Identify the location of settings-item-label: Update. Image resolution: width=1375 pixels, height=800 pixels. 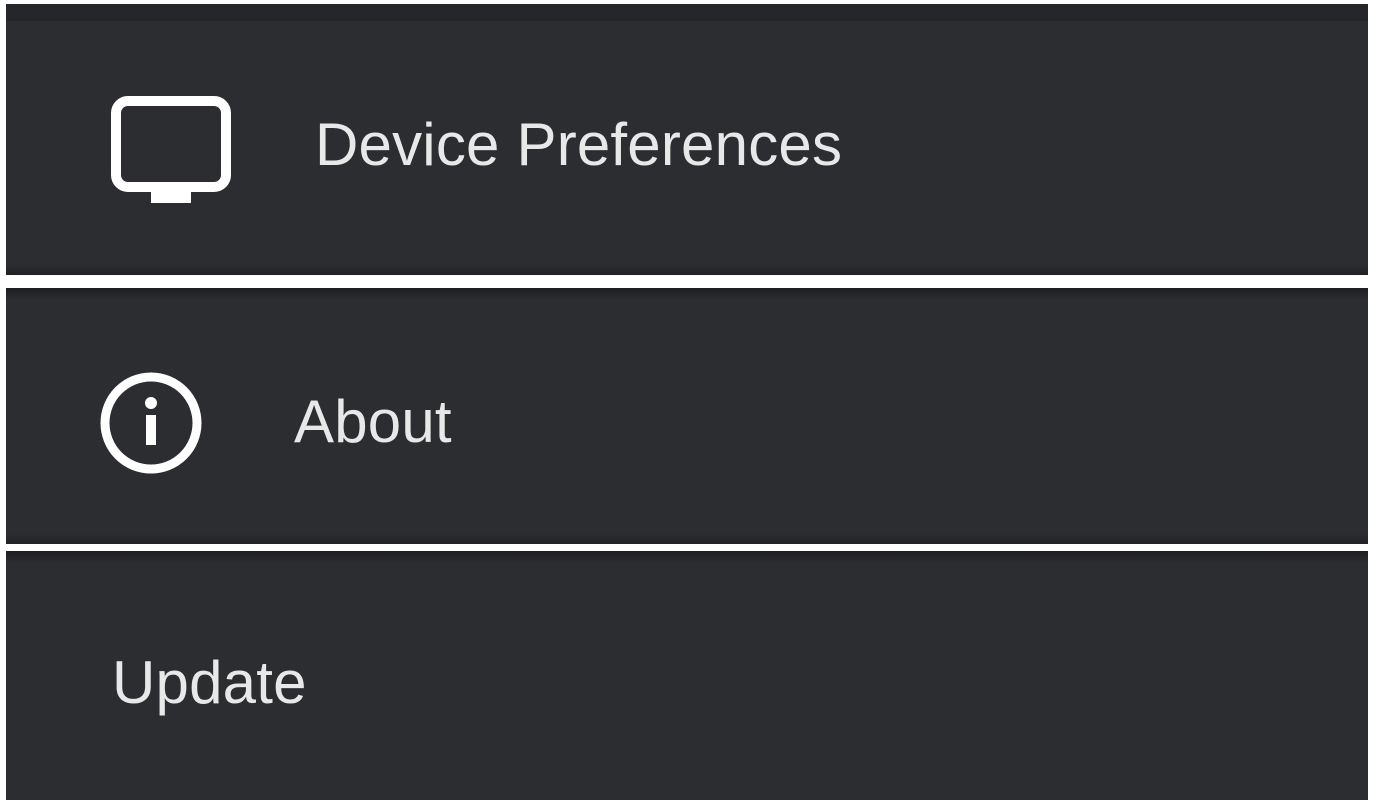
(209, 682).